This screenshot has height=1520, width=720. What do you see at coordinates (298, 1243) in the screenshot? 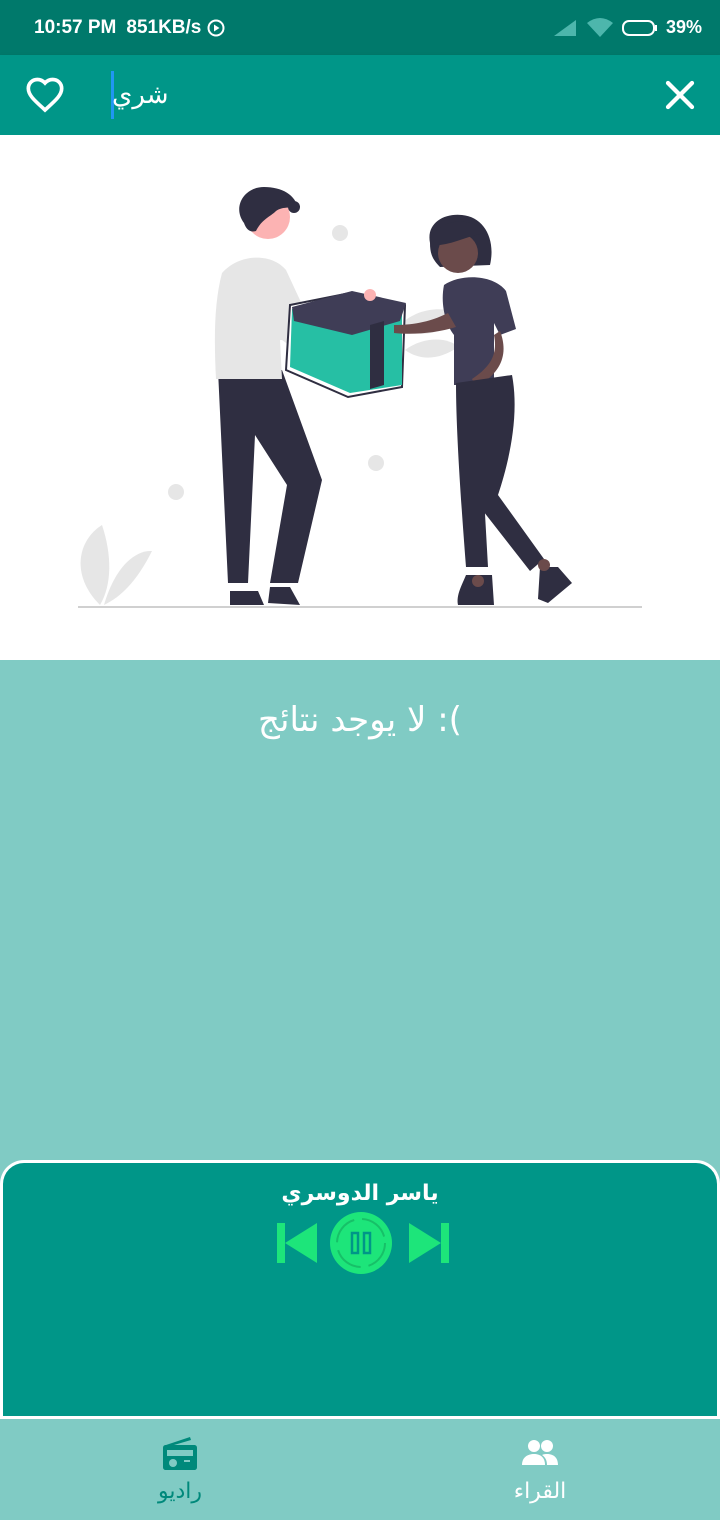
I see `skip-previous-icon` at bounding box center [298, 1243].